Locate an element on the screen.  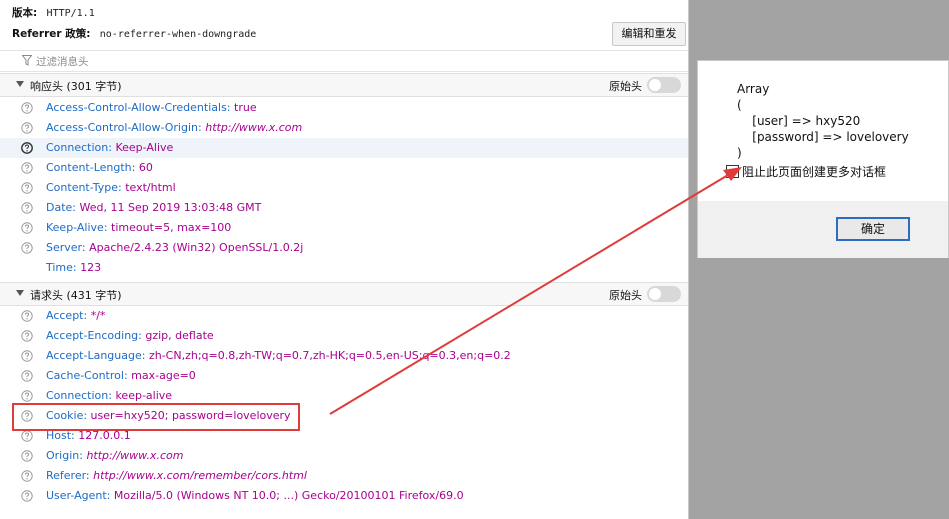
header-text: Accept-Encoding: gzip, deflate is located at coordinates (130, 335).